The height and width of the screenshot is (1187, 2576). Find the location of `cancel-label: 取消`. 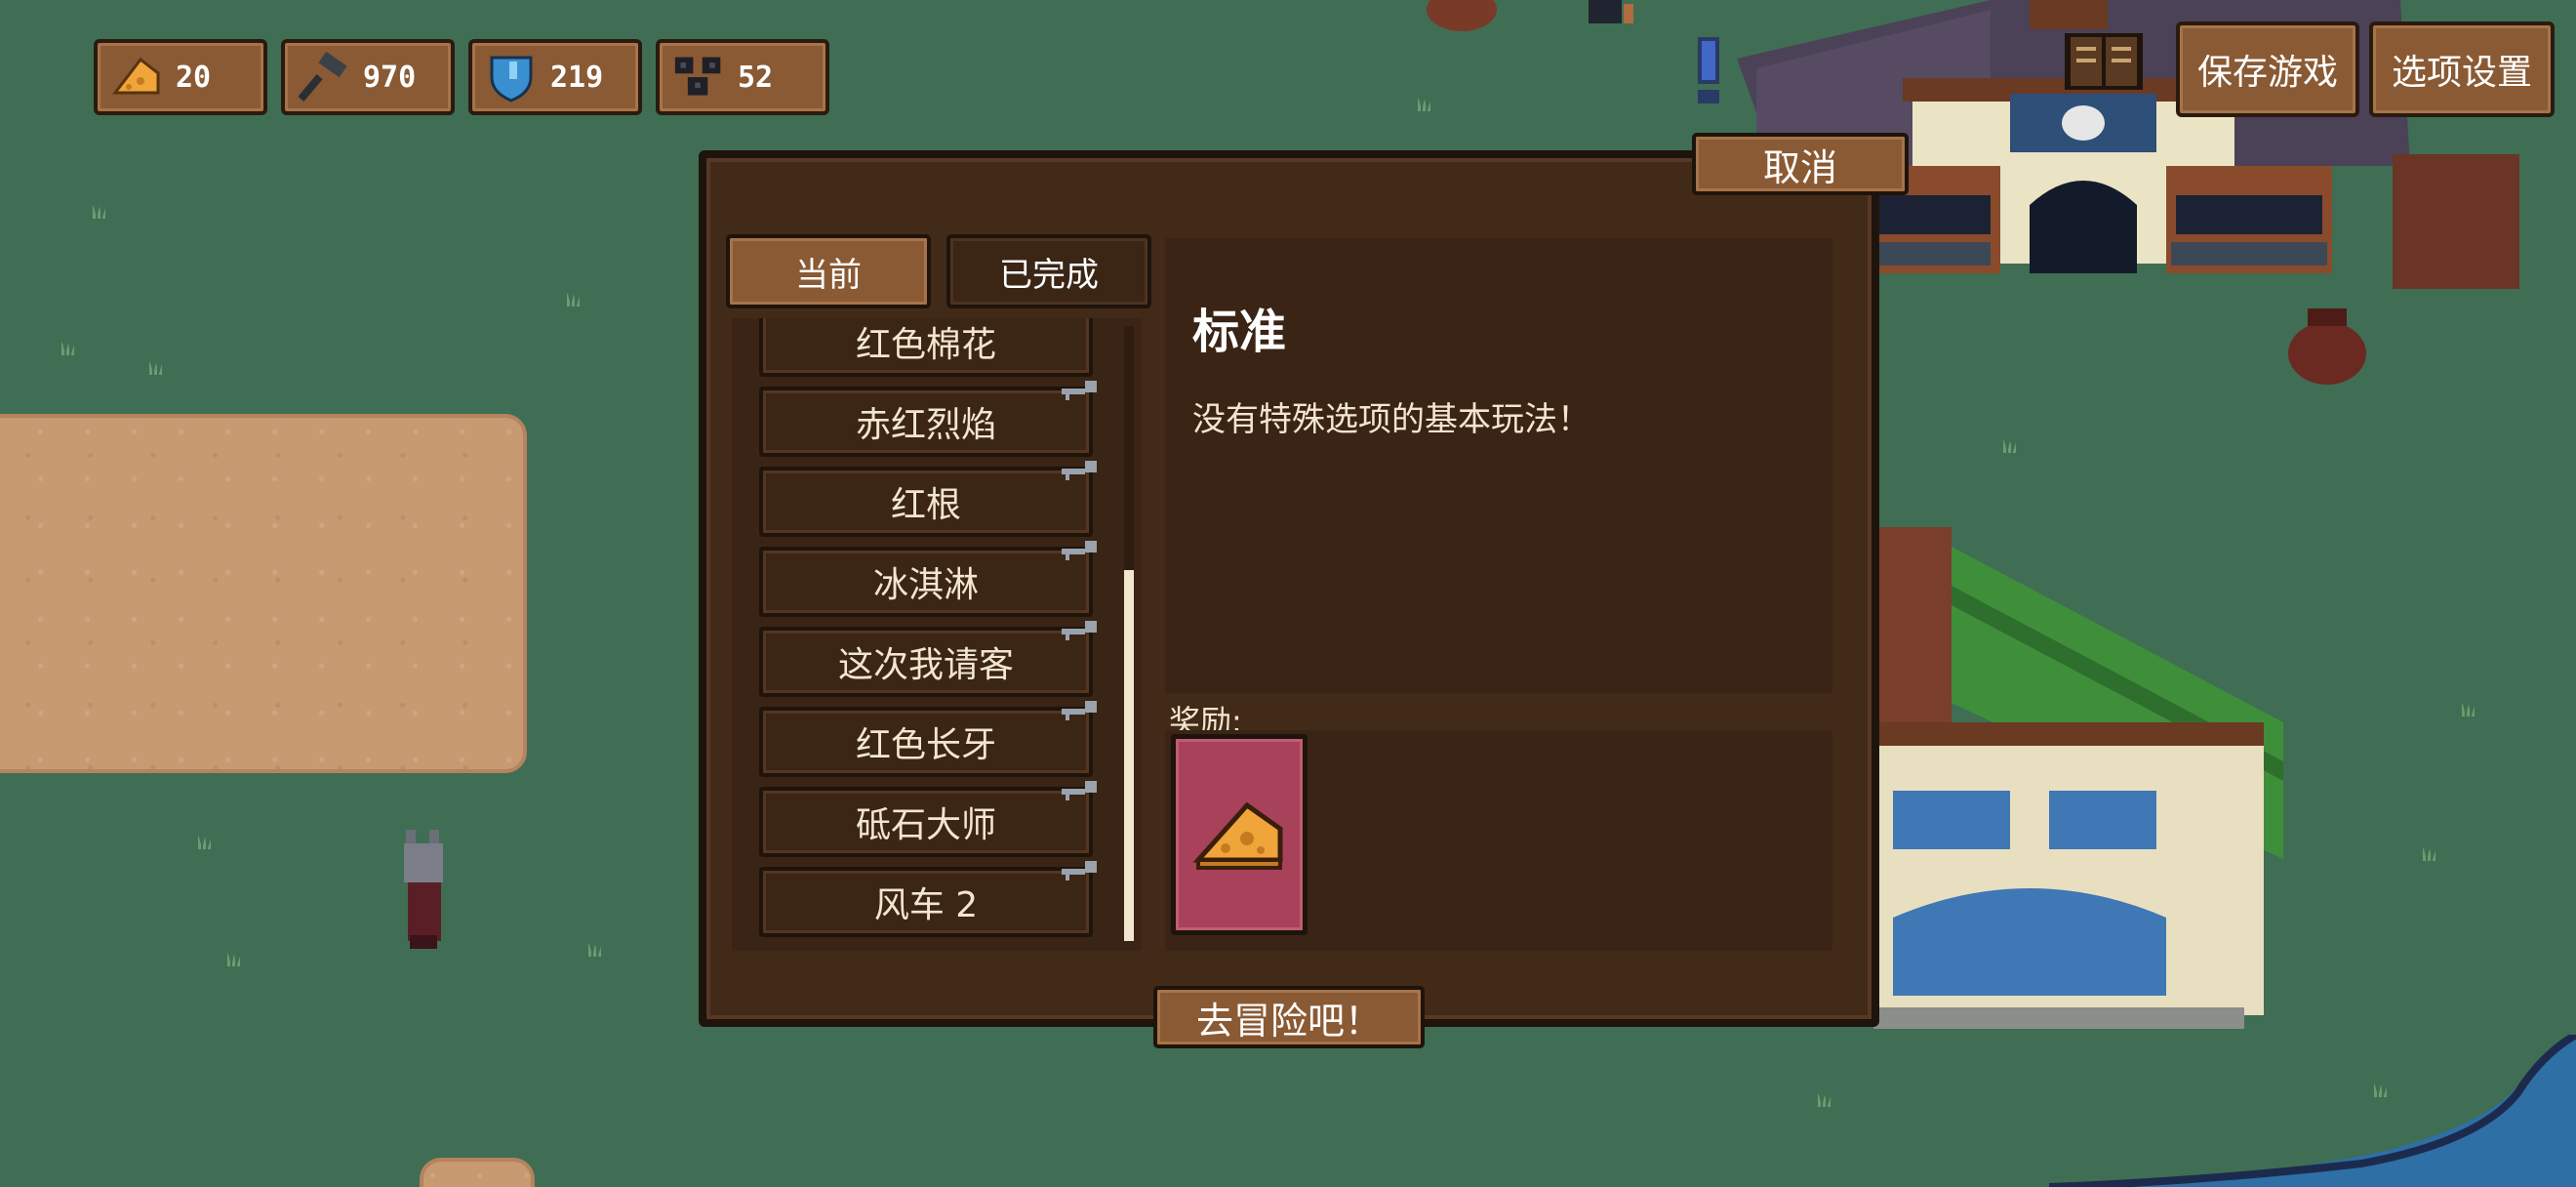

cancel-label: 取消 is located at coordinates (1799, 167).